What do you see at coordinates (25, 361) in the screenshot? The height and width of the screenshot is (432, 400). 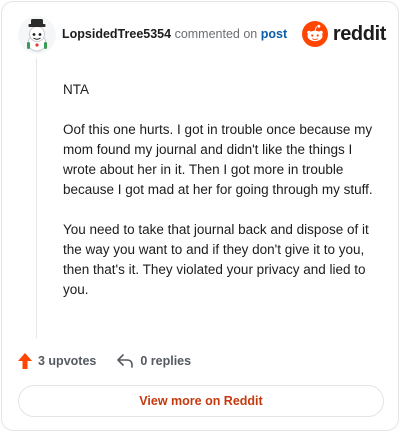 I see `upvote-arrow-icon` at bounding box center [25, 361].